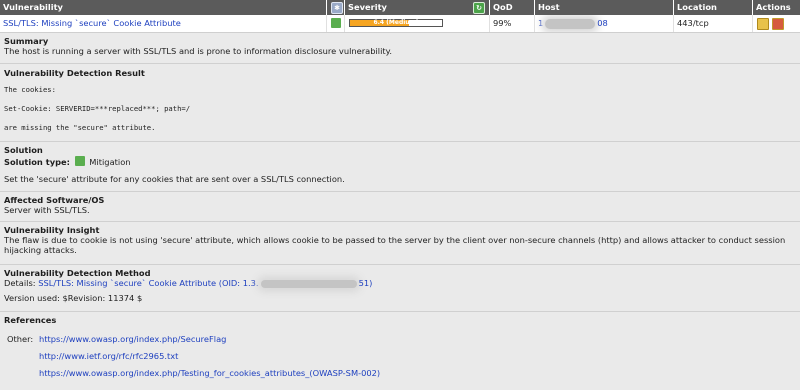 This screenshot has width=800, height=390. I want to click on location-cell: 443/tcp, so click(713, 23).